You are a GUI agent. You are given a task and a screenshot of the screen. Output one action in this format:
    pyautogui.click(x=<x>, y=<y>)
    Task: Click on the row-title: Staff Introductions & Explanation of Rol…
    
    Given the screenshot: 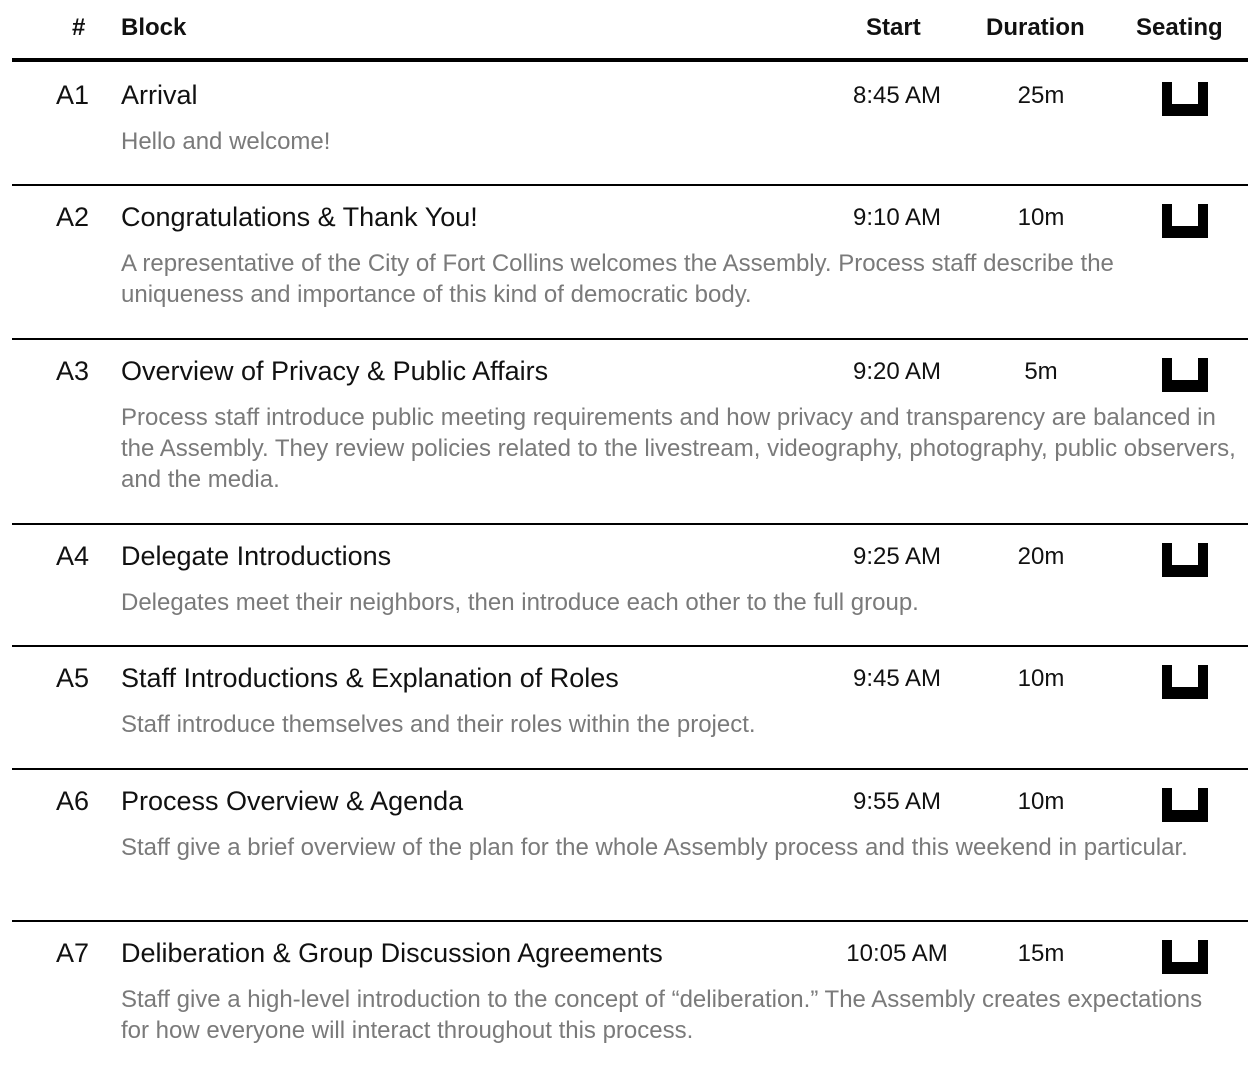 What is the action you would take?
    pyautogui.click(x=370, y=678)
    